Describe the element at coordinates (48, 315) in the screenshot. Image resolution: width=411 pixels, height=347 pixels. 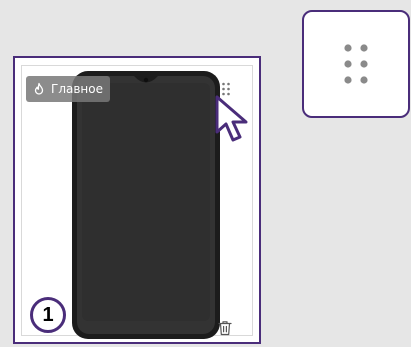
I see `step-marker: 1` at that location.